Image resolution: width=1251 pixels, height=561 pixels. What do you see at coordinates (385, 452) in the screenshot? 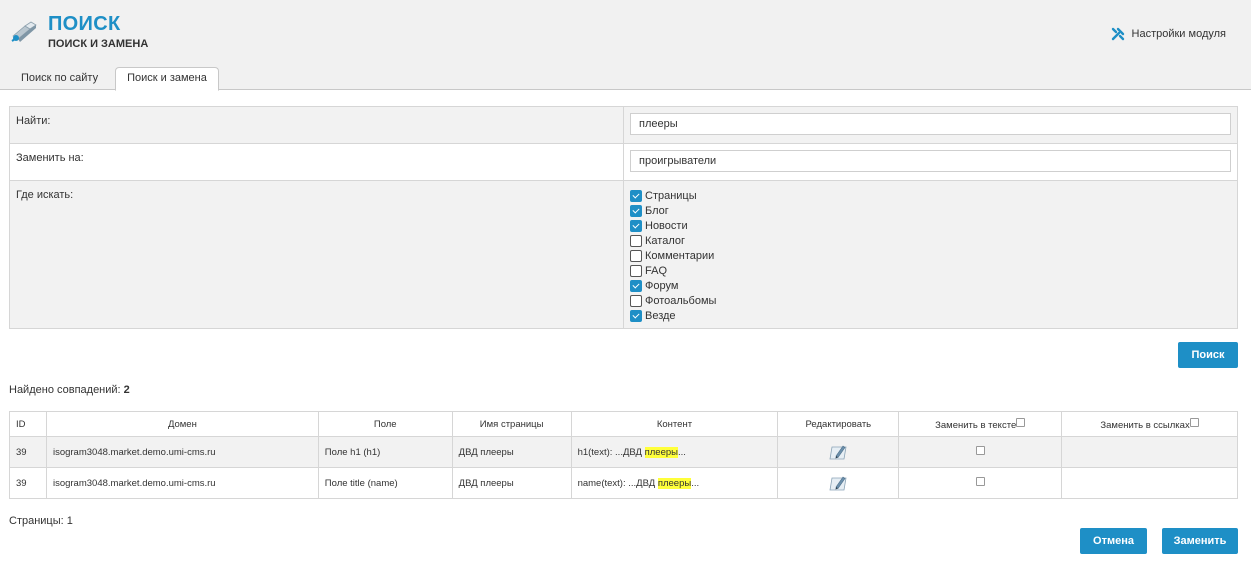
I see `cell-field: Поле h1 (h1)` at bounding box center [385, 452].